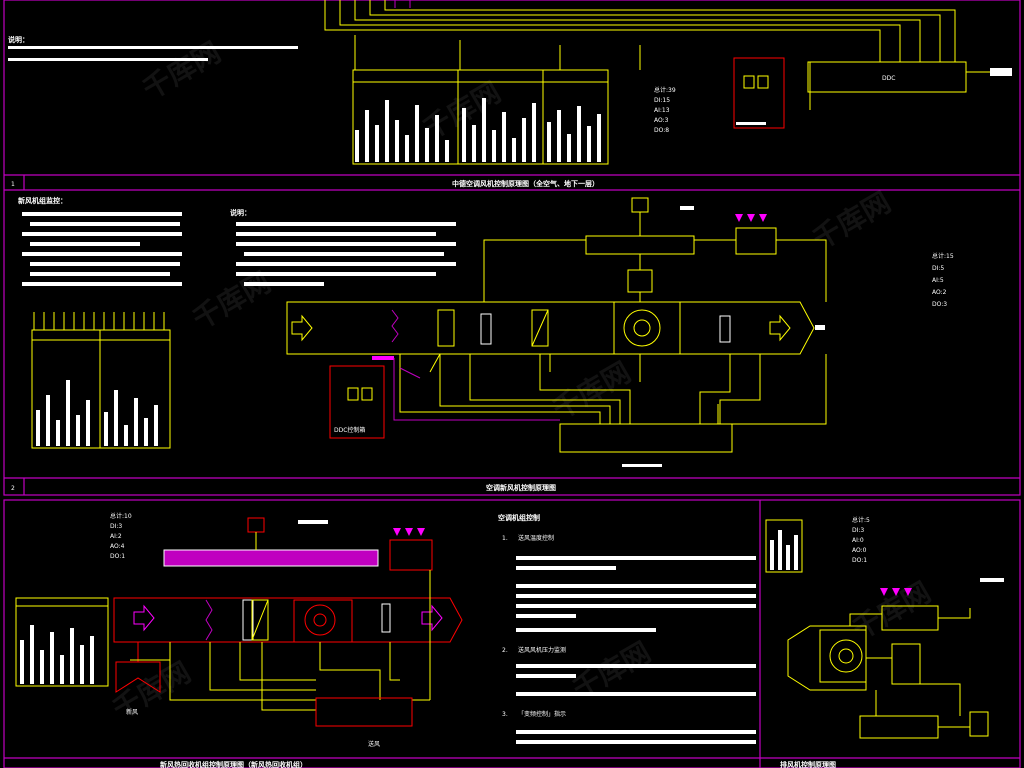 The width and height of the screenshot is (1024, 768). Describe the element at coordinates (640, 55) in the screenshot. I see `section1-signal-lines` at that location.